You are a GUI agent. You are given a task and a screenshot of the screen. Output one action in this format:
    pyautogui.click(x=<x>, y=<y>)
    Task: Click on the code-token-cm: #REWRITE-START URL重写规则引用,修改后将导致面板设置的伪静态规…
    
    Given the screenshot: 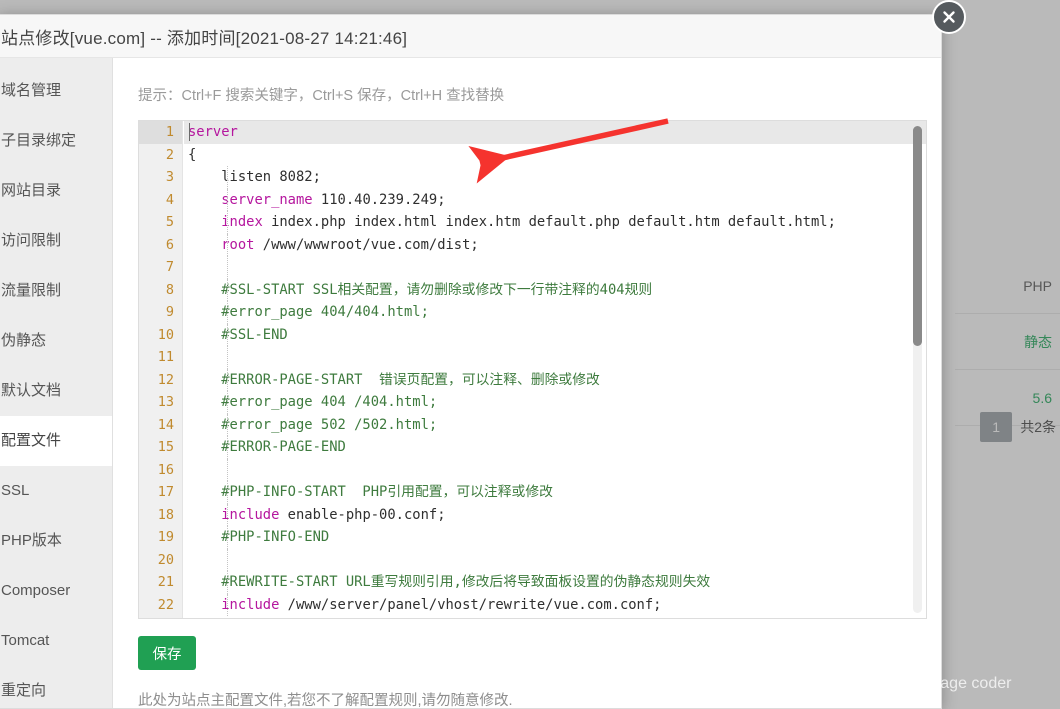 What is the action you would take?
    pyautogui.click(x=449, y=582)
    